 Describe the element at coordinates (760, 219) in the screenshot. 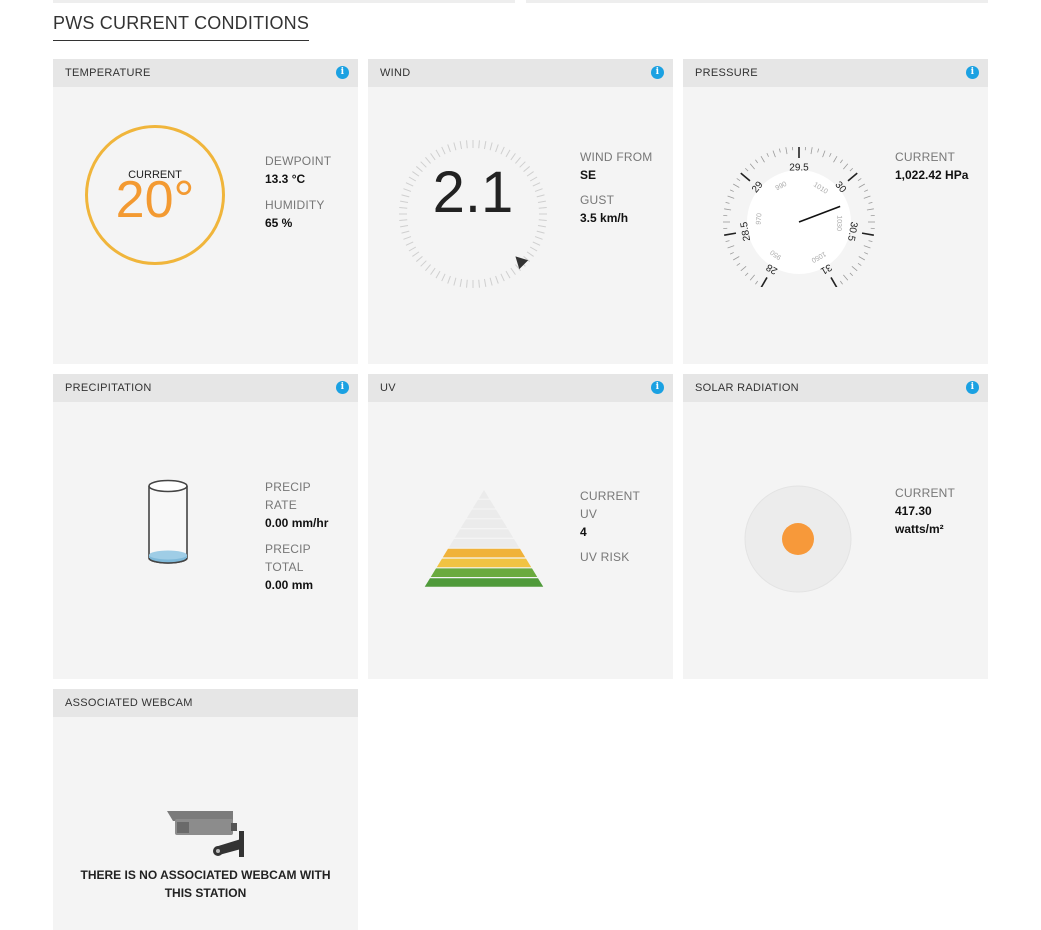

I see `pressure-hpa-tick-label: 970` at that location.